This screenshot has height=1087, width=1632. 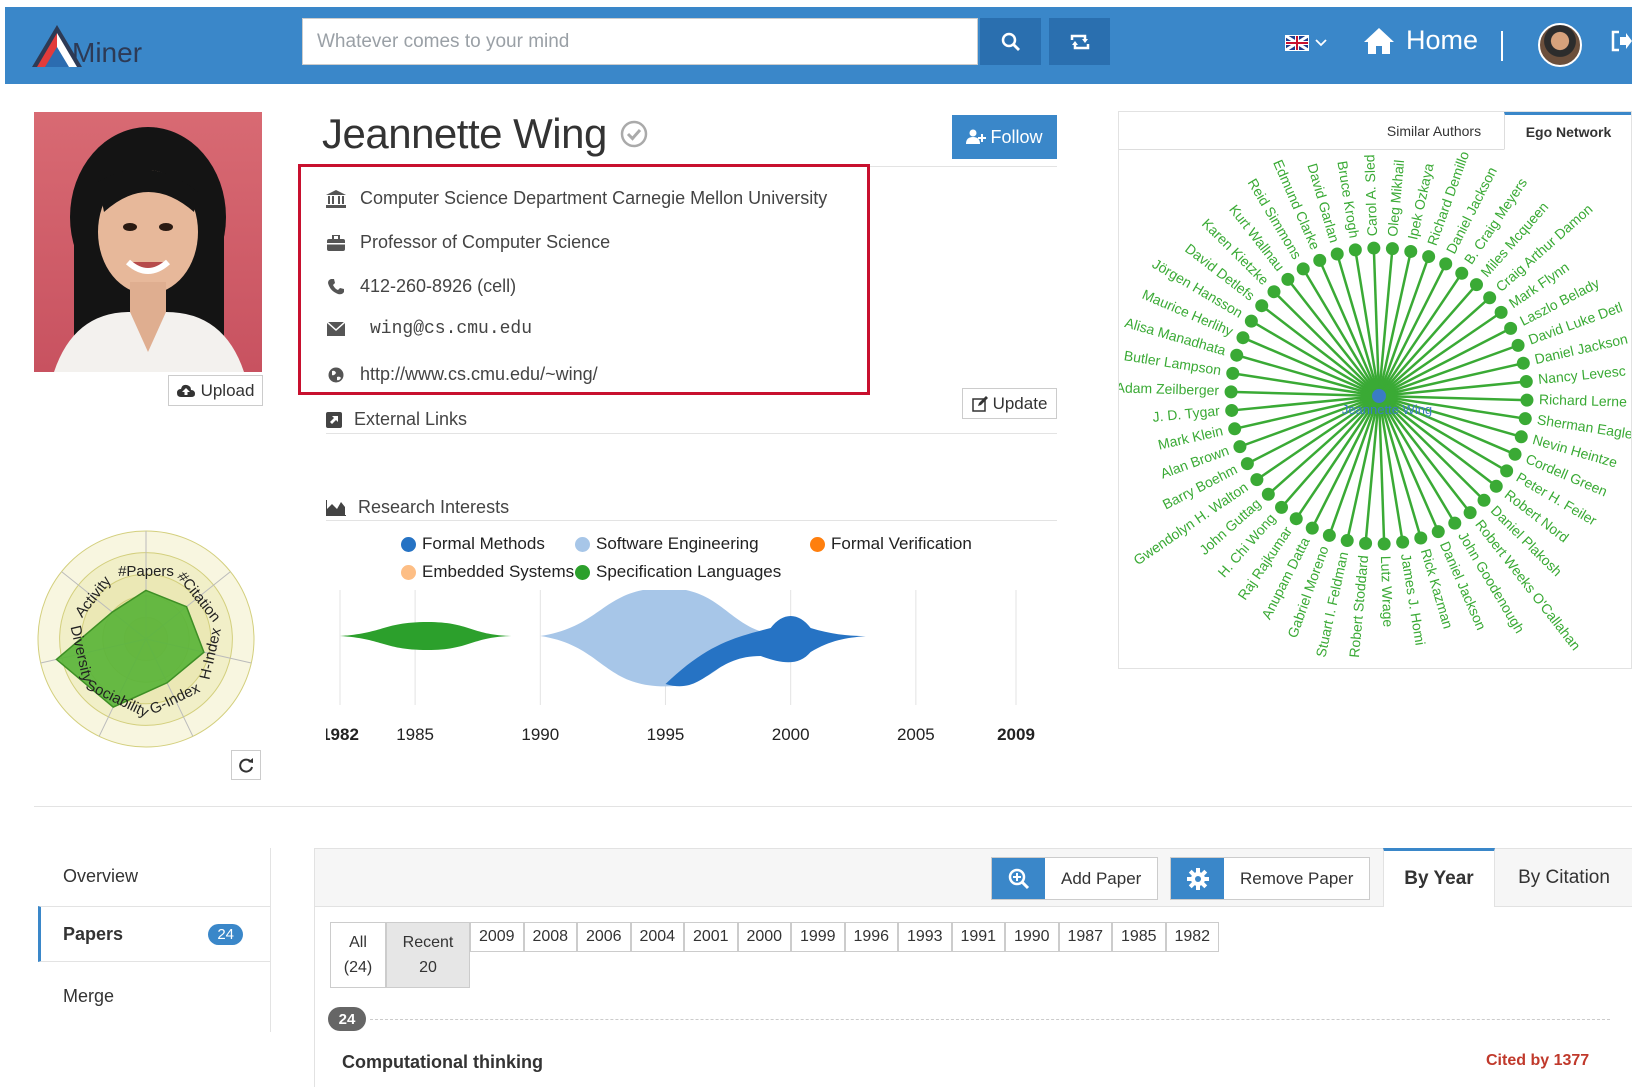 I want to click on logout-button, so click(x=1621, y=43).